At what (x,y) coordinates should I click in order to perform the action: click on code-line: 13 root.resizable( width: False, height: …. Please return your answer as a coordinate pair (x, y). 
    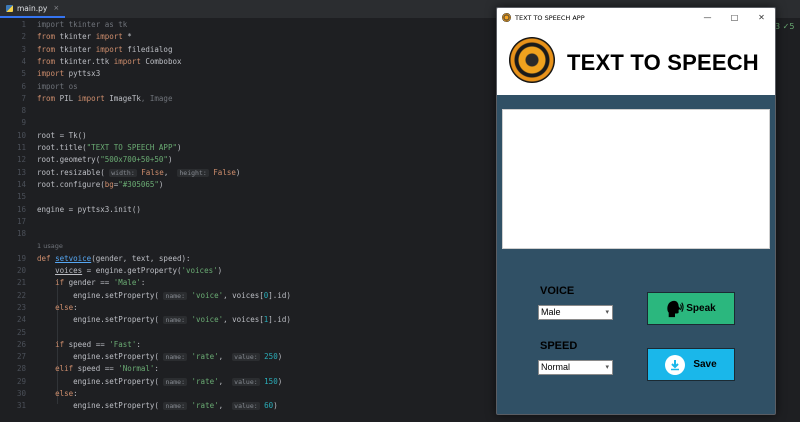
    Looking at the image, I should click on (250, 173).